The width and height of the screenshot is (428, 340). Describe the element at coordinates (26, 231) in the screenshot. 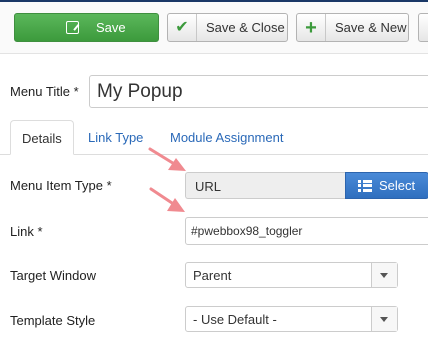

I see `link-label: Link *` at that location.